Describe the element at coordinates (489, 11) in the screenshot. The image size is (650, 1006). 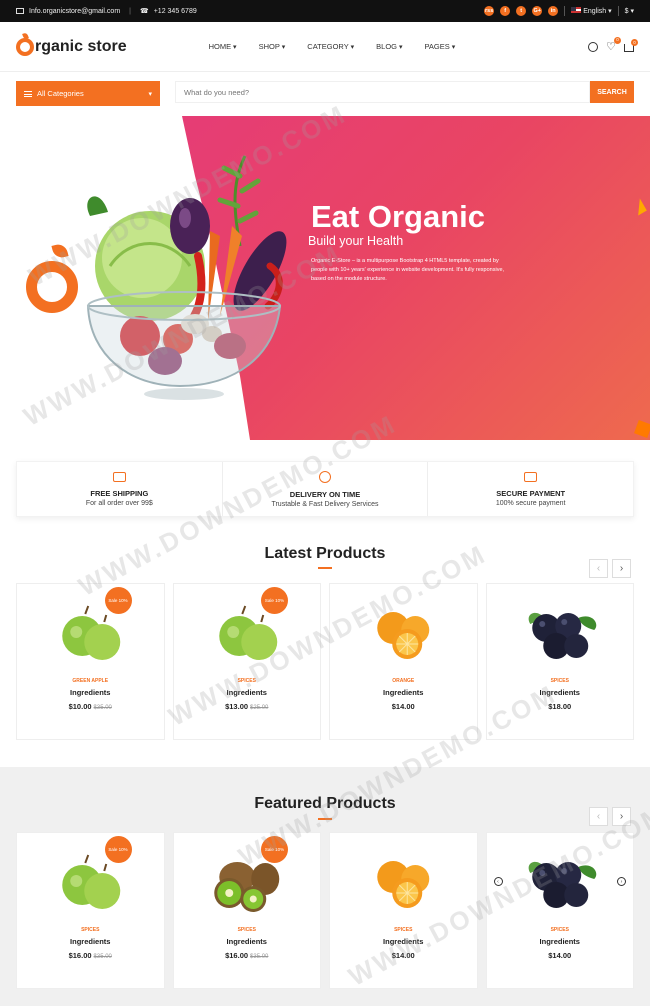
I see `rss-icon: rss` at that location.